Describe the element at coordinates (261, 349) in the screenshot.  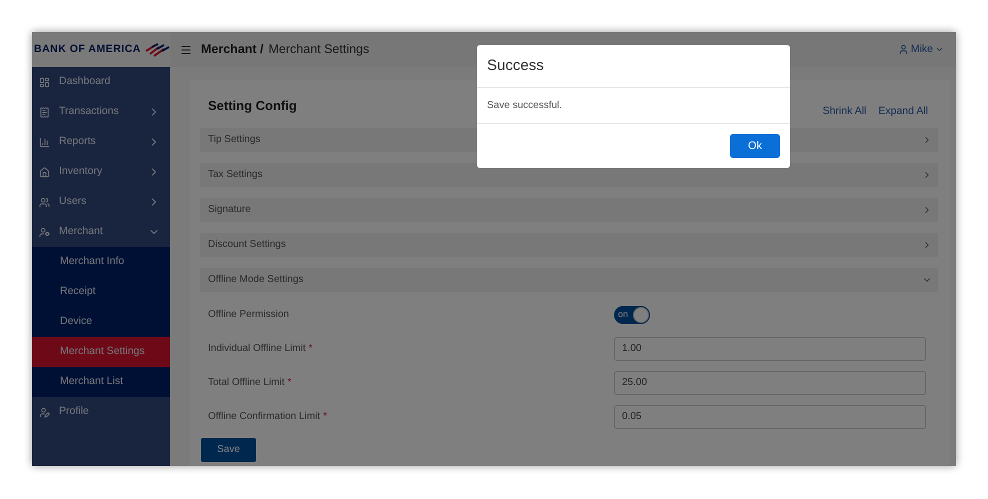
I see `field-label: Individual Offline Limit *` at that location.